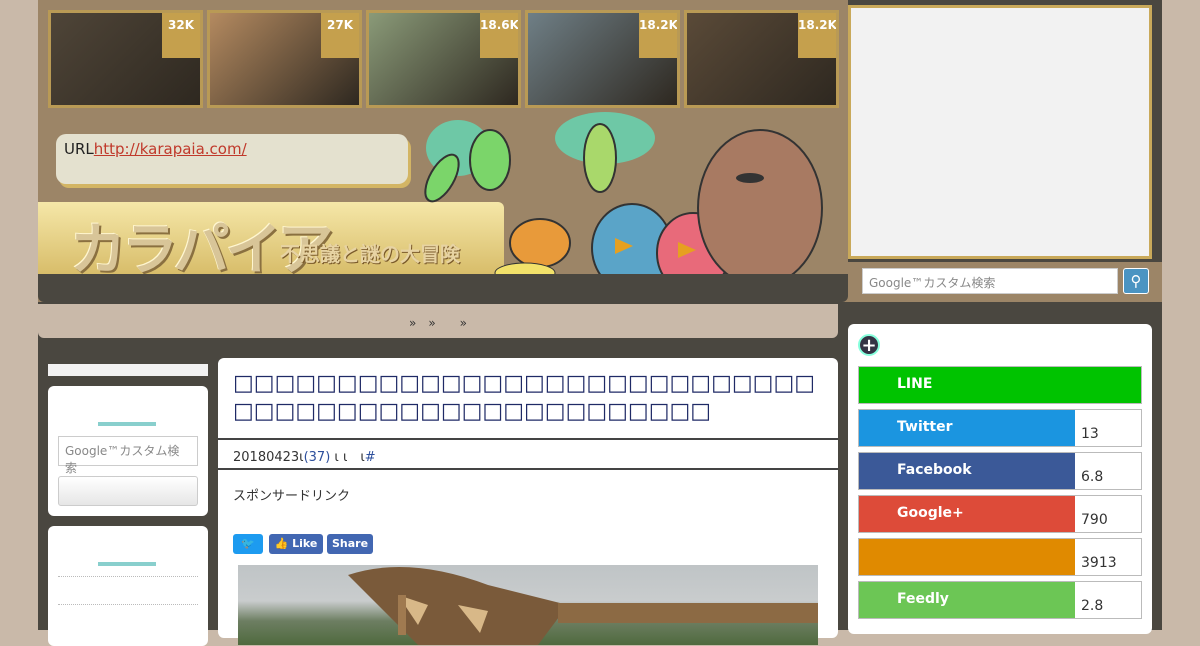  Describe the element at coordinates (1000, 132) in the screenshot. I see `ad-banner` at that location.